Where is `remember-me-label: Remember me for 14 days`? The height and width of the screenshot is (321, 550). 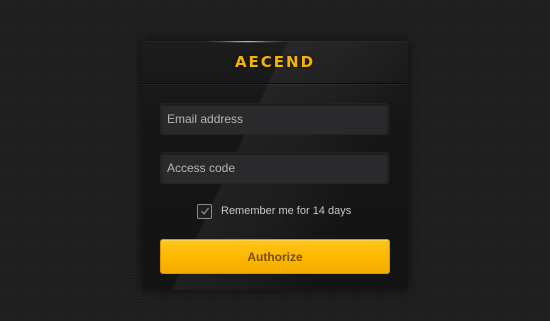
remember-me-label: Remember me for 14 days is located at coordinates (286, 211).